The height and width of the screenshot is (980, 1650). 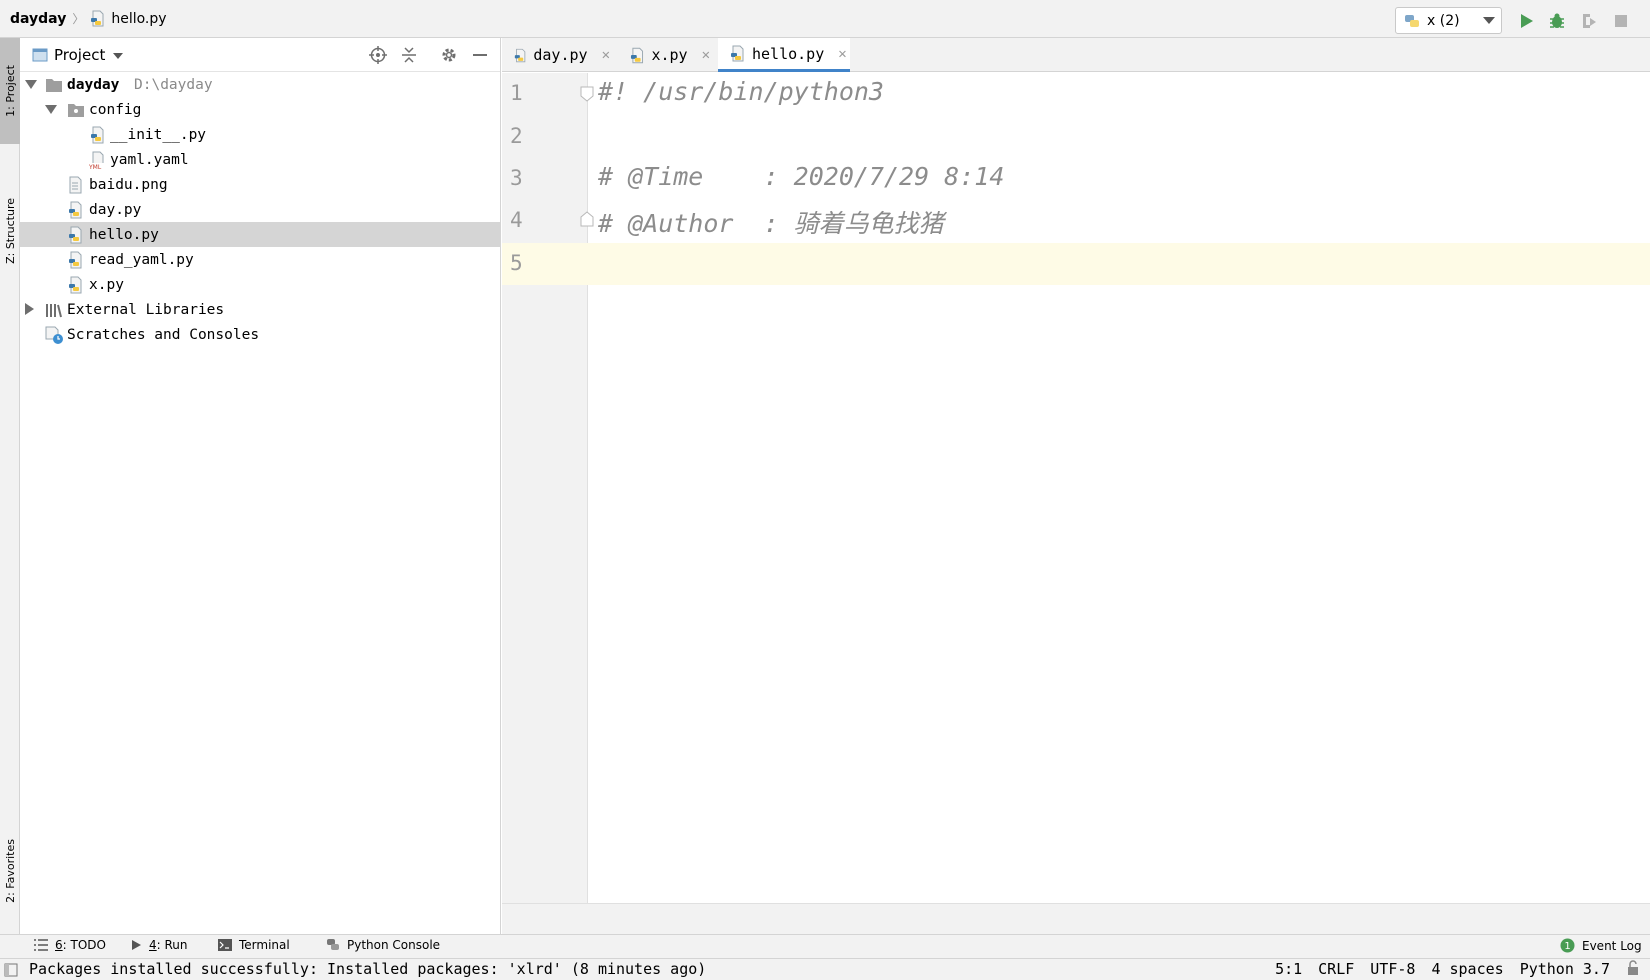 I want to click on folder-icon, so click(x=76, y=110).